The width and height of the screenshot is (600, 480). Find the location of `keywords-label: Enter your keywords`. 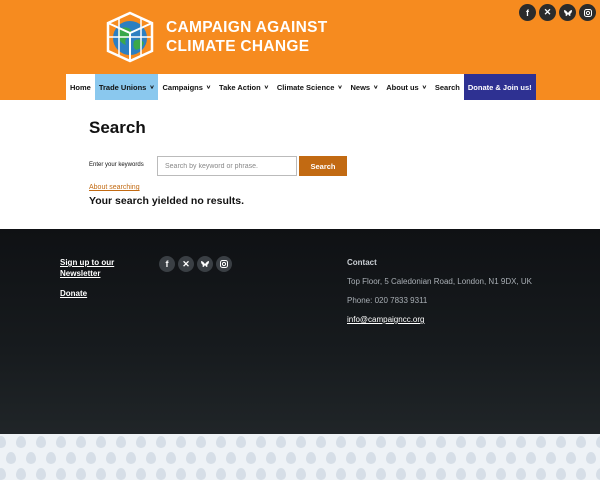

keywords-label: Enter your keywords is located at coordinates (116, 165).